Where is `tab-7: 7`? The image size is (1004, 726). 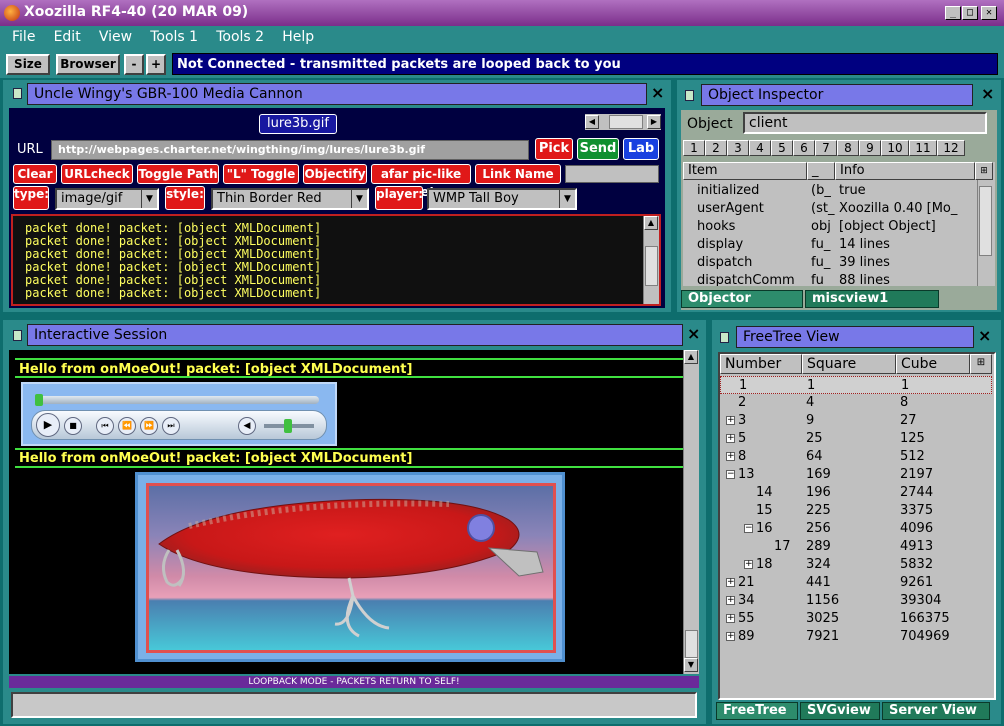
tab-7: 7 is located at coordinates (826, 148).